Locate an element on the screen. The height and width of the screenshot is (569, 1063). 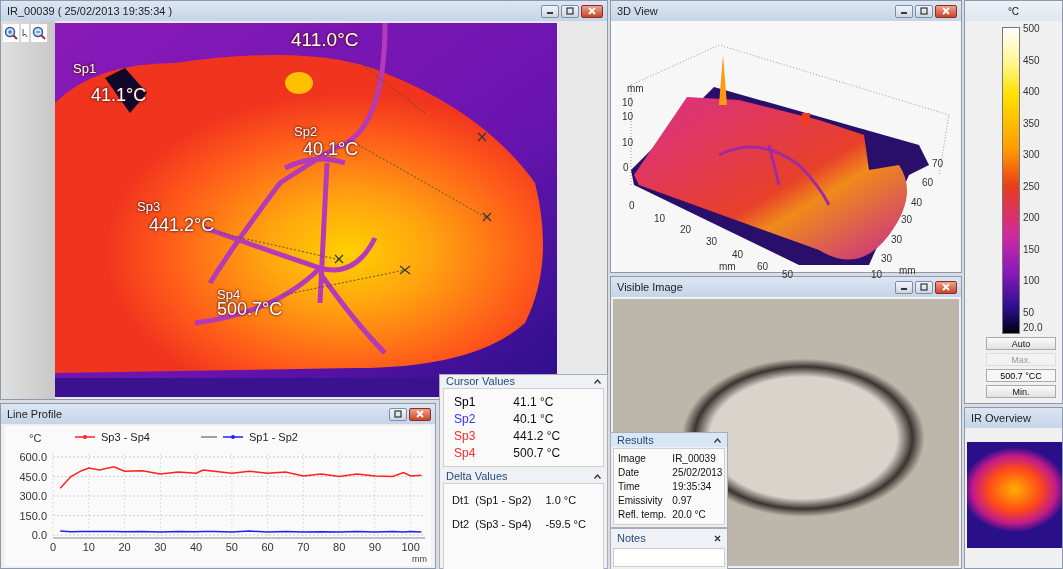
window-title: 3D View is located at coordinates (638, 11).